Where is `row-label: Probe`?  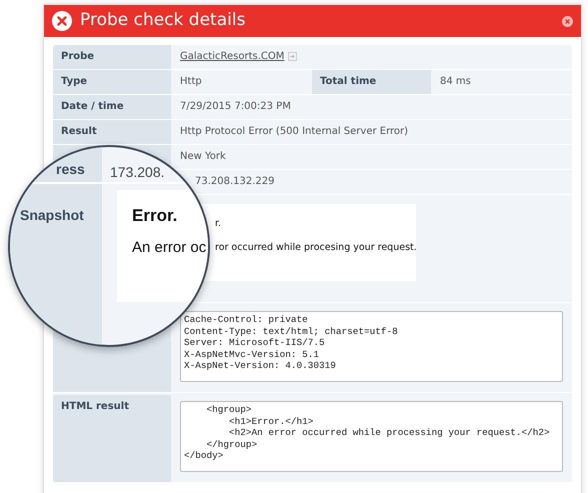 row-label: Probe is located at coordinates (112, 57).